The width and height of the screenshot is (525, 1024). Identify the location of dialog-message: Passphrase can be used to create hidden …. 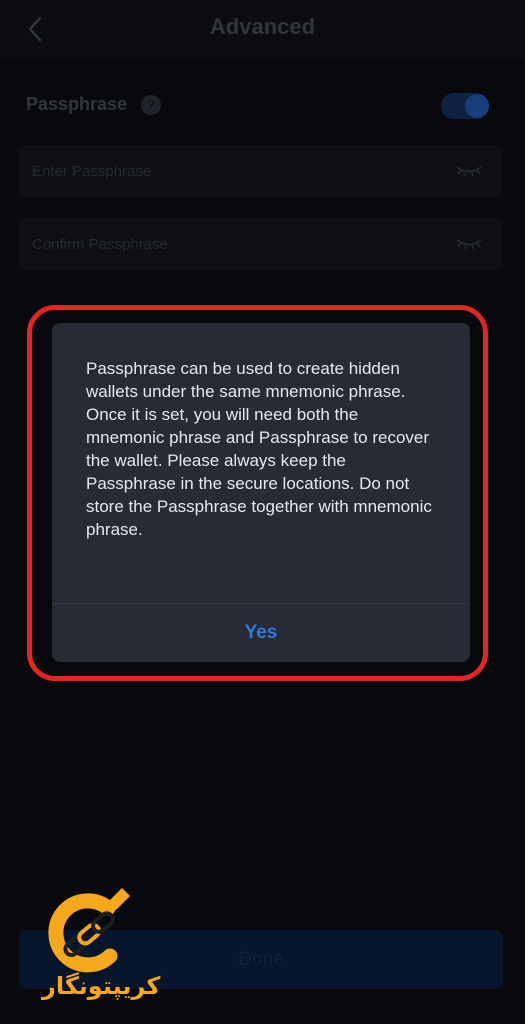
(259, 449).